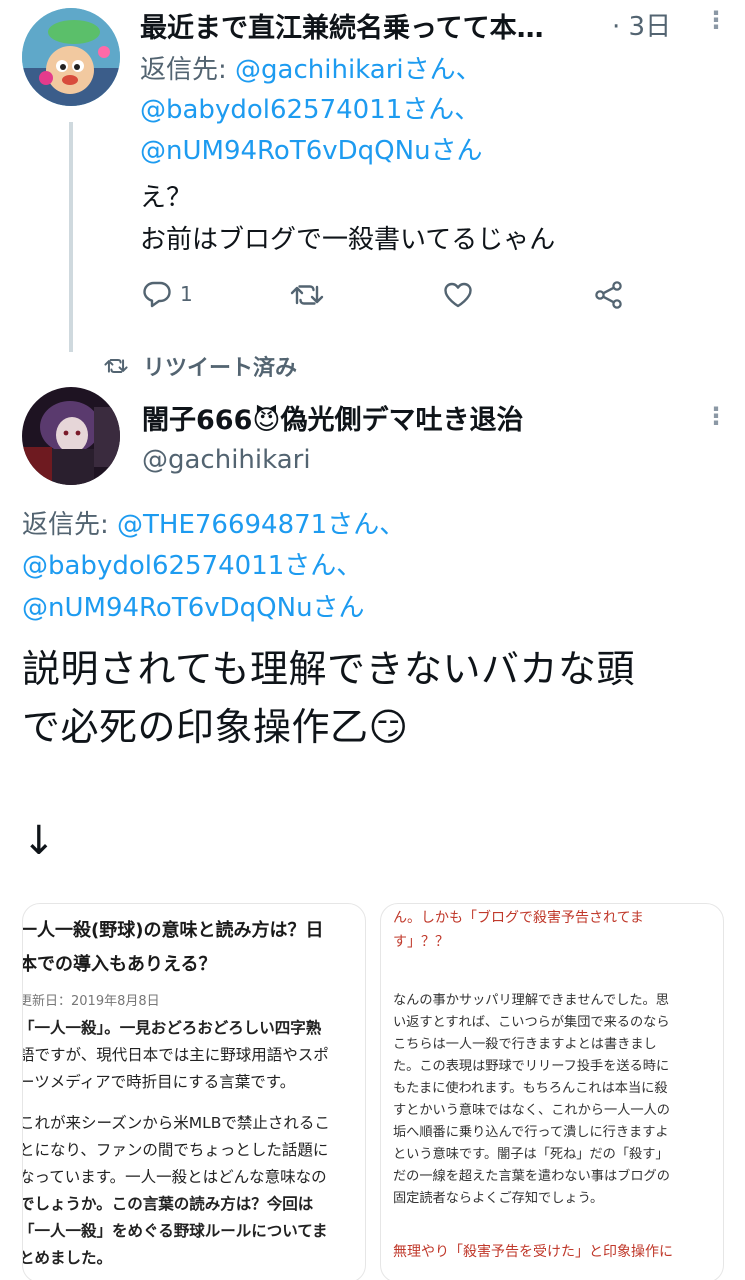 This screenshot has height=1280, width=745. I want to click on reply-count: 1, so click(186, 294).